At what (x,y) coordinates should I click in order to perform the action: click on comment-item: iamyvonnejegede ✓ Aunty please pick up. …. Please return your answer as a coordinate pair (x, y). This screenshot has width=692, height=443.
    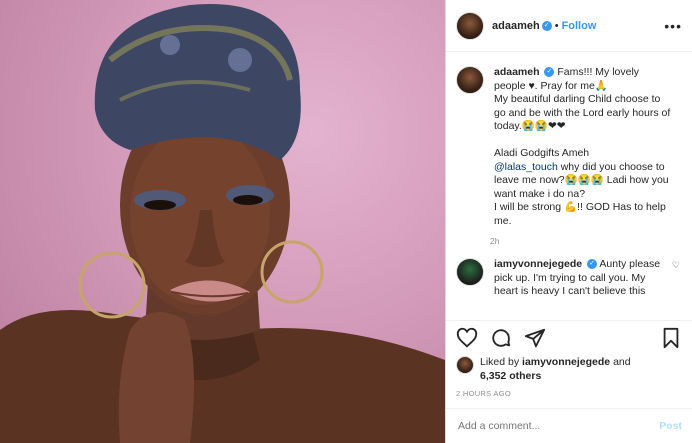
    Looking at the image, I should click on (569, 278).